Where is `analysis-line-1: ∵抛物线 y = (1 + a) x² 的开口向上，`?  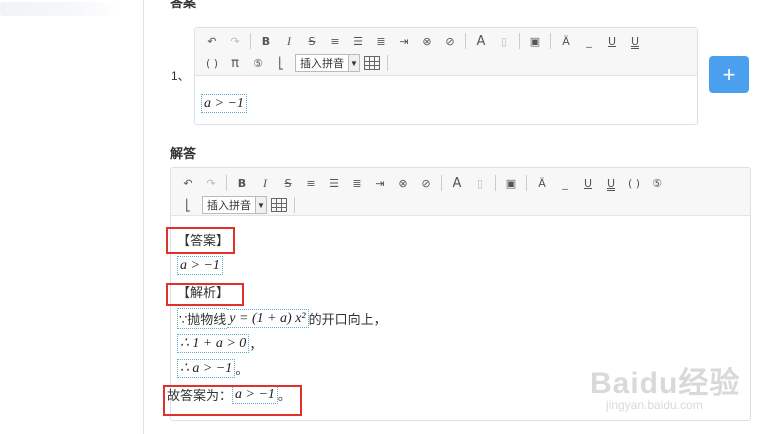 analysis-line-1: ∵抛物线 y = (1 + a) x² 的开口向上， is located at coordinates (282, 318).